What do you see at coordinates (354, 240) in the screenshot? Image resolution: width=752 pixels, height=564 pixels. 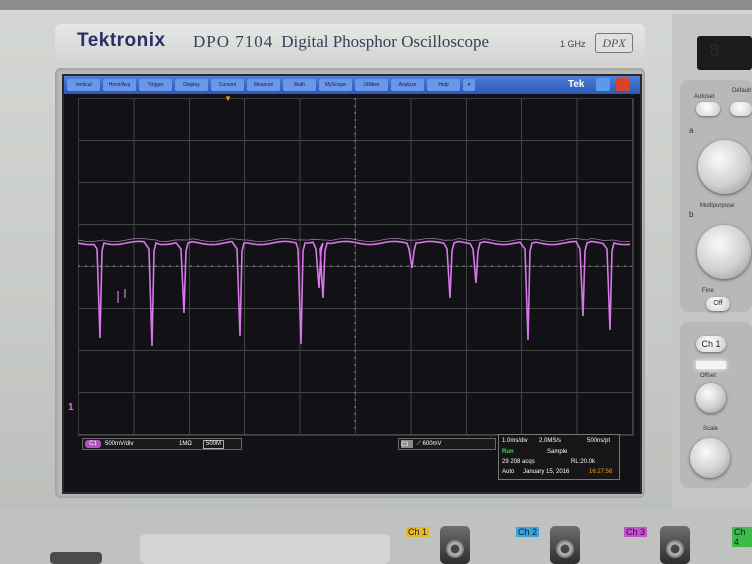 I see `channel-1-trace-glow` at bounding box center [354, 240].